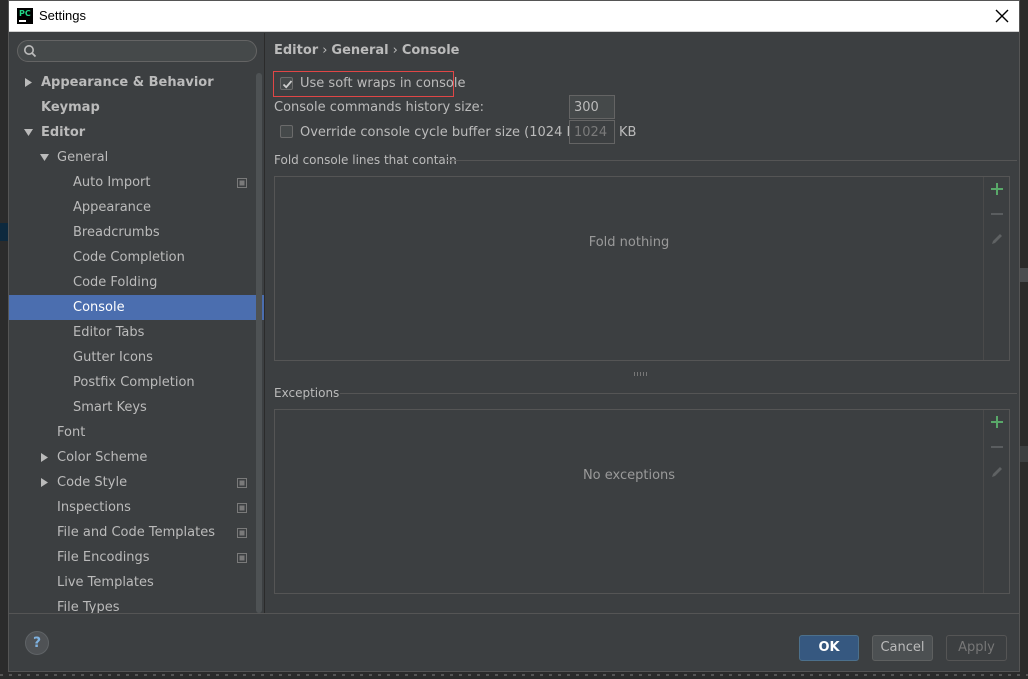 Image resolution: width=1028 pixels, height=679 pixels. I want to click on sidebar-item-label: Appearance, so click(112, 207).